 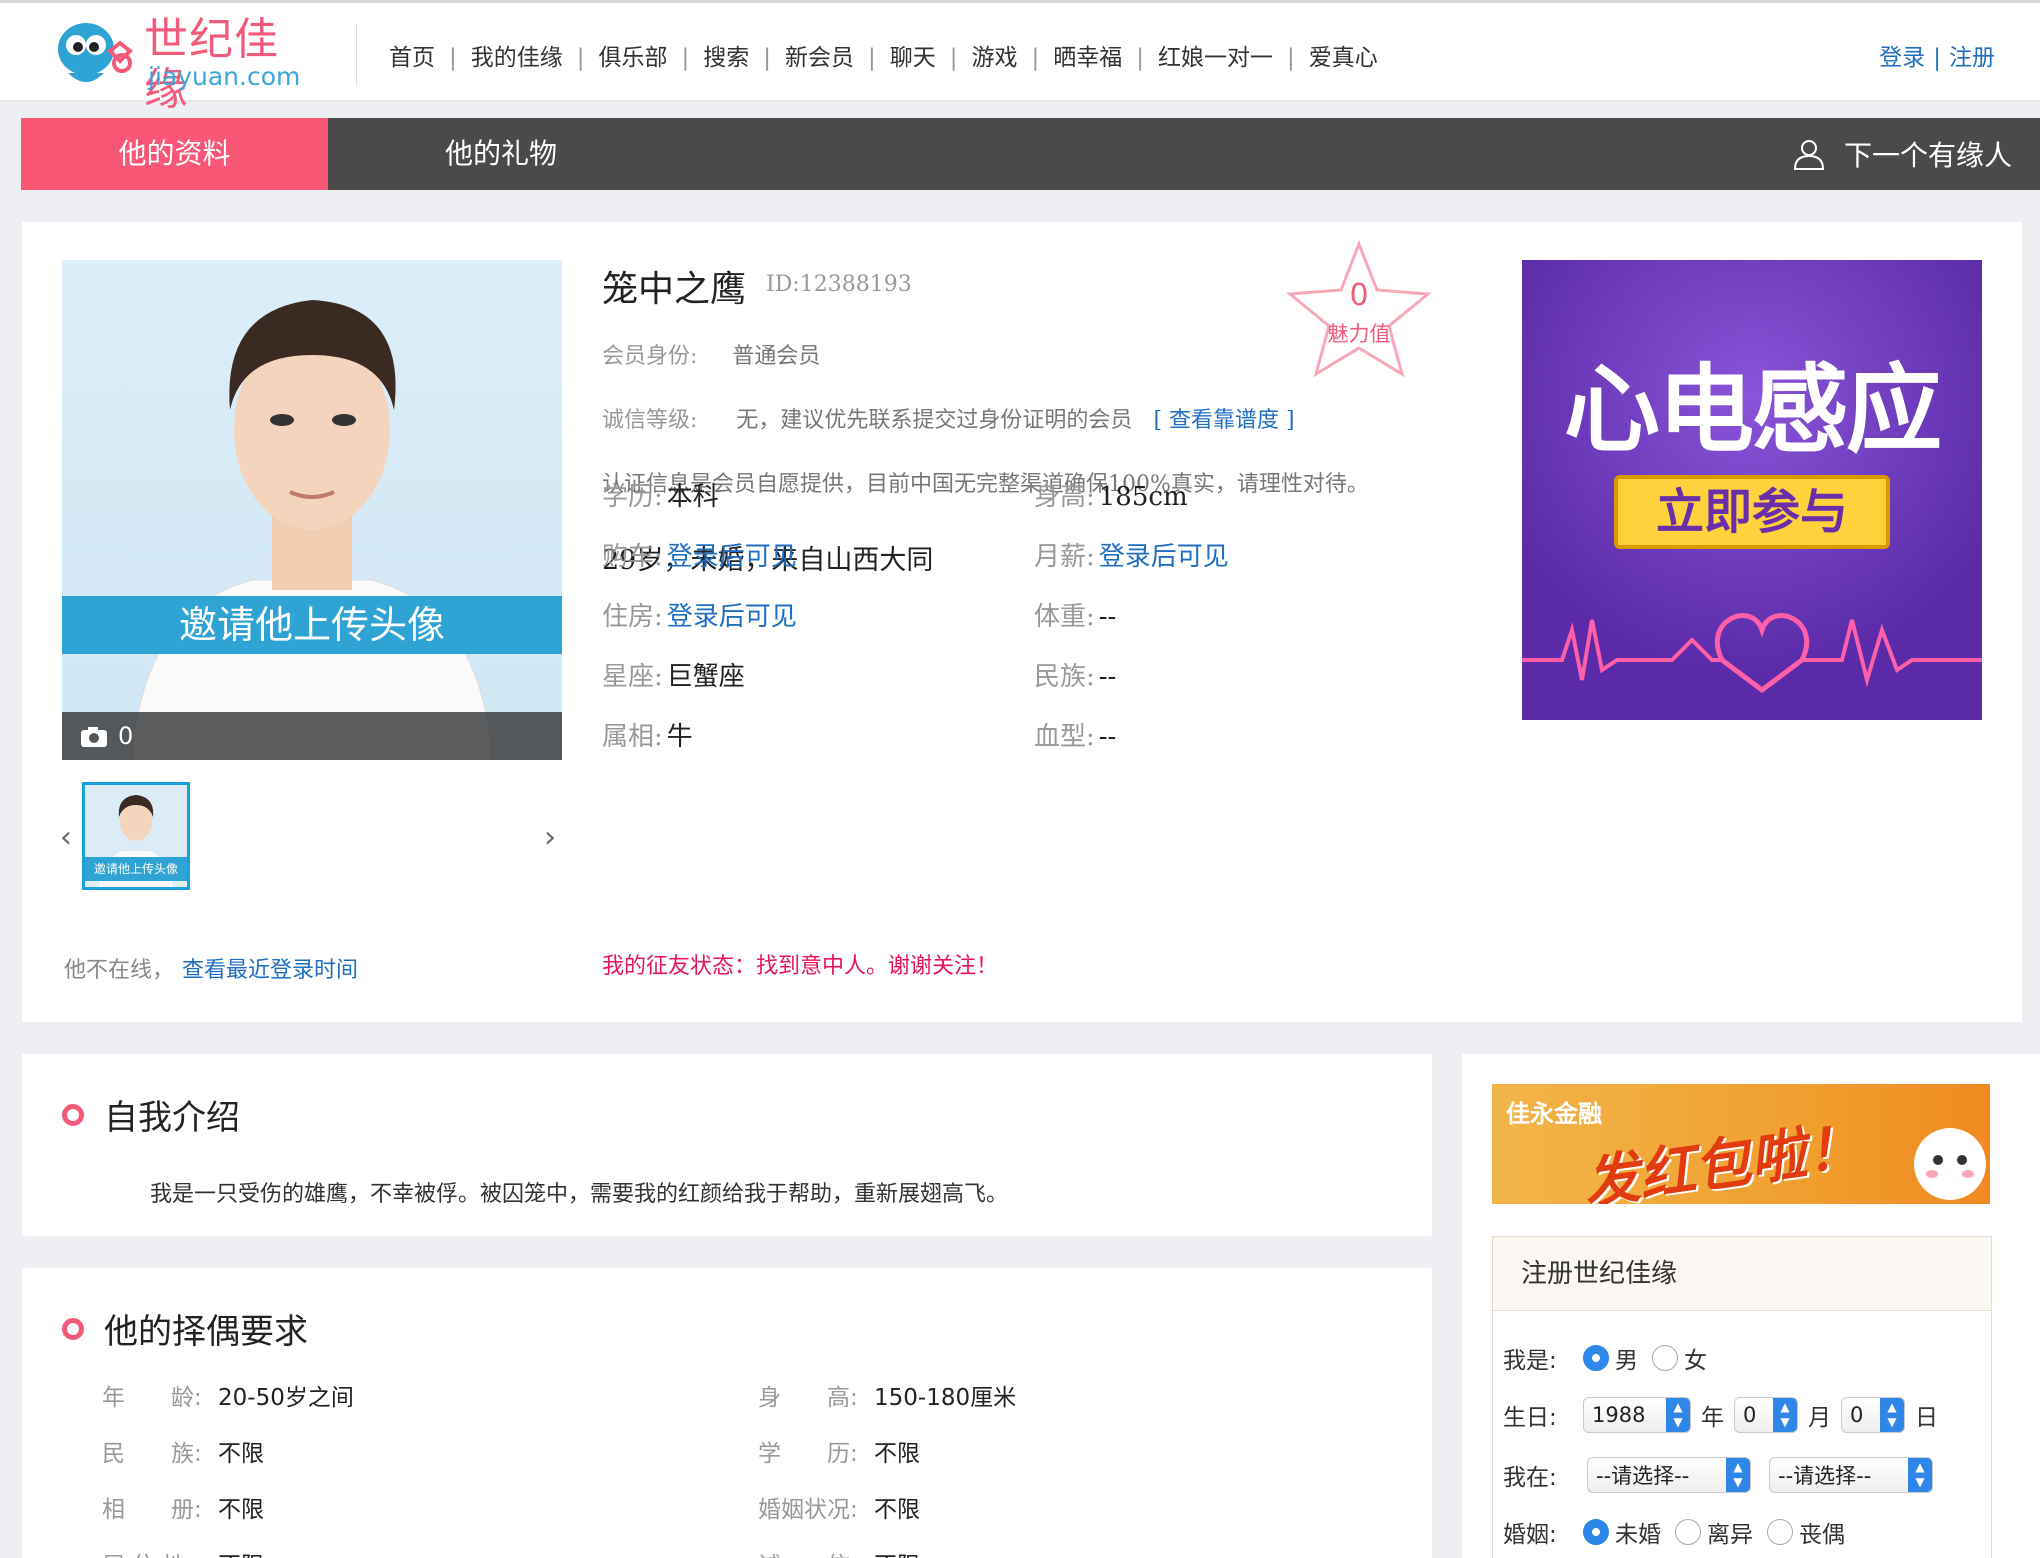 I want to click on credit-row: 诚信等级: 无，建议优先联系提交过身份证明的会员 [ 查看靠谱度 ], so click(x=948, y=418).